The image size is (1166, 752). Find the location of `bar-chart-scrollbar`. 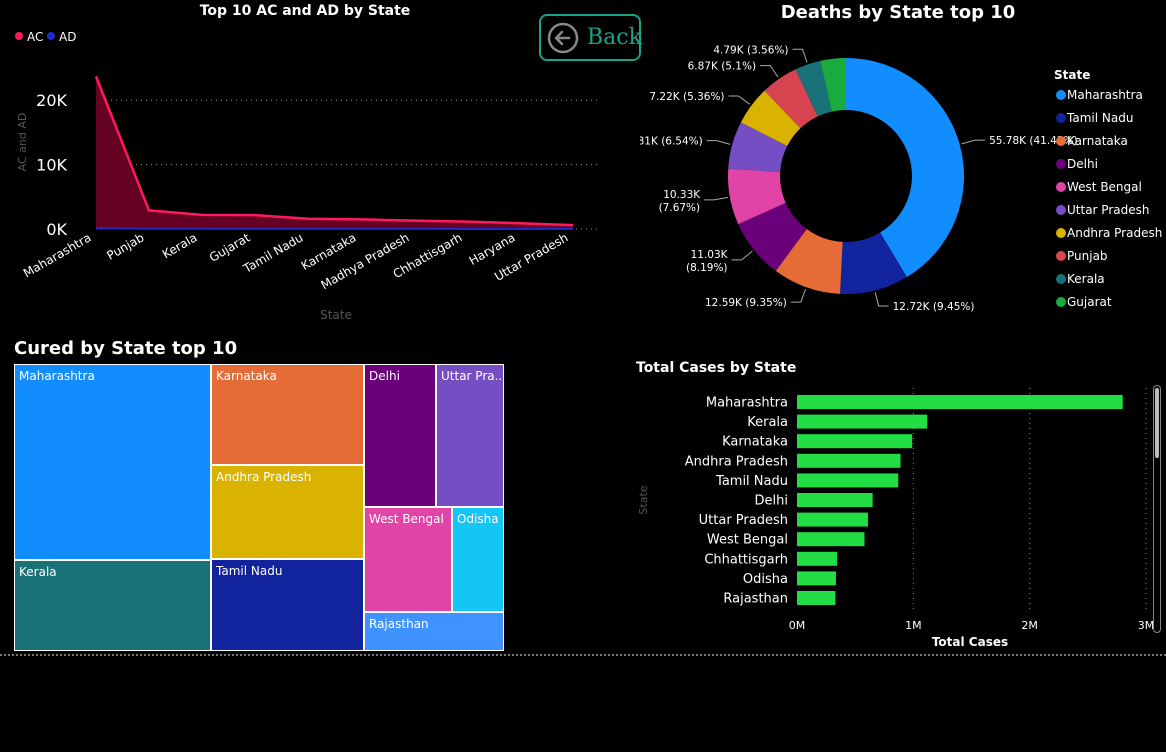

bar-chart-scrollbar is located at coordinates (1157, 509).